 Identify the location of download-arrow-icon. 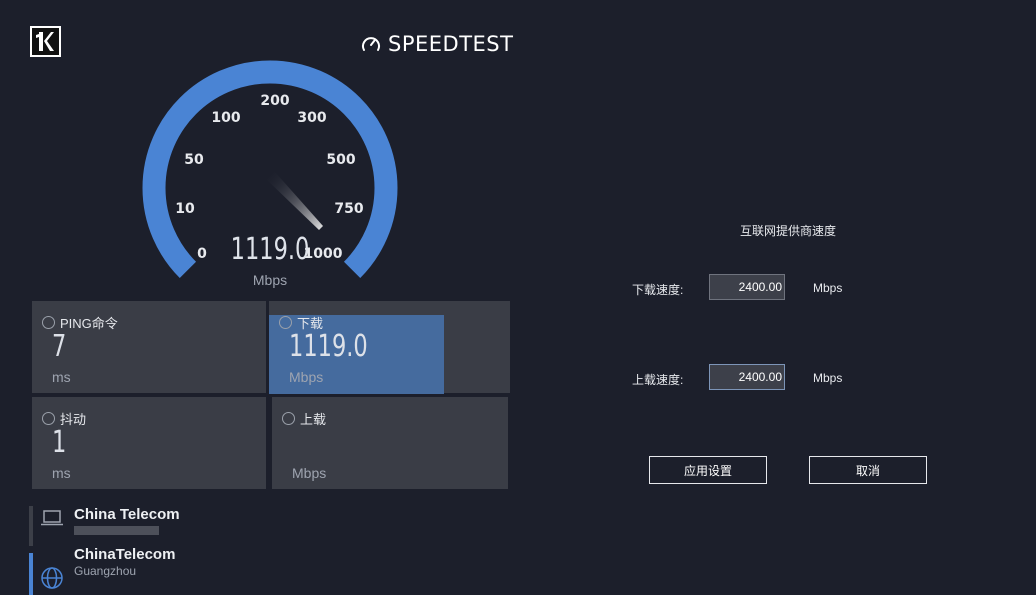
(285, 322).